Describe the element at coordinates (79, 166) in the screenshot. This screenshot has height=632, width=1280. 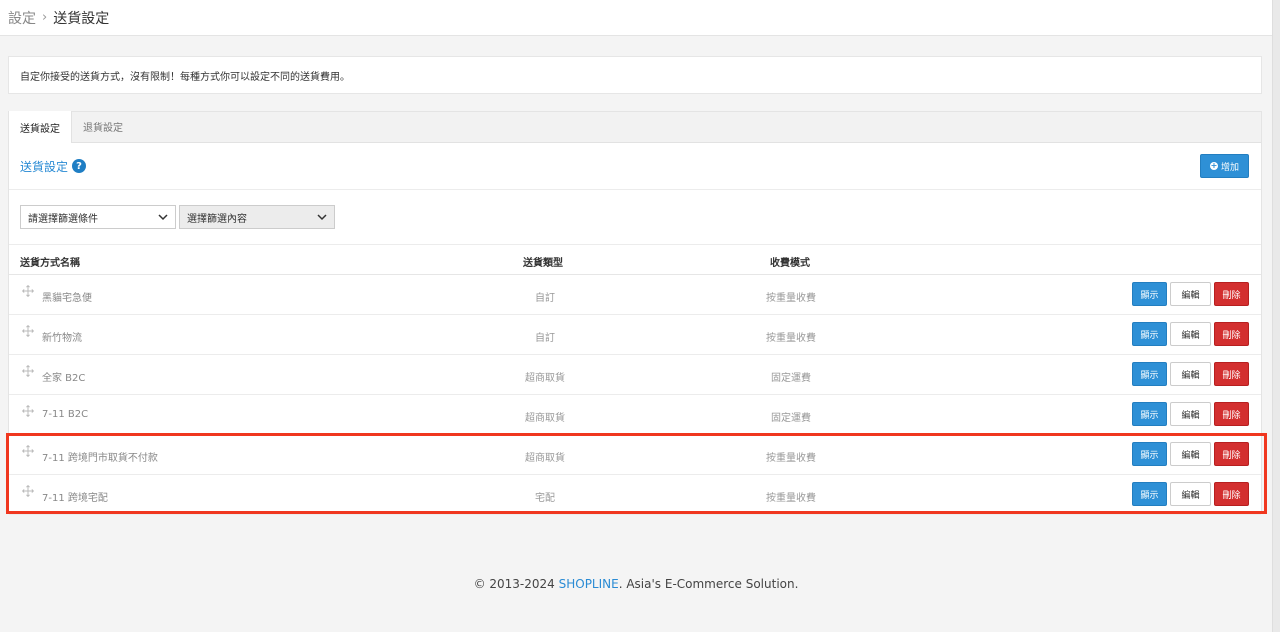
I see `help-icon: ?` at that location.